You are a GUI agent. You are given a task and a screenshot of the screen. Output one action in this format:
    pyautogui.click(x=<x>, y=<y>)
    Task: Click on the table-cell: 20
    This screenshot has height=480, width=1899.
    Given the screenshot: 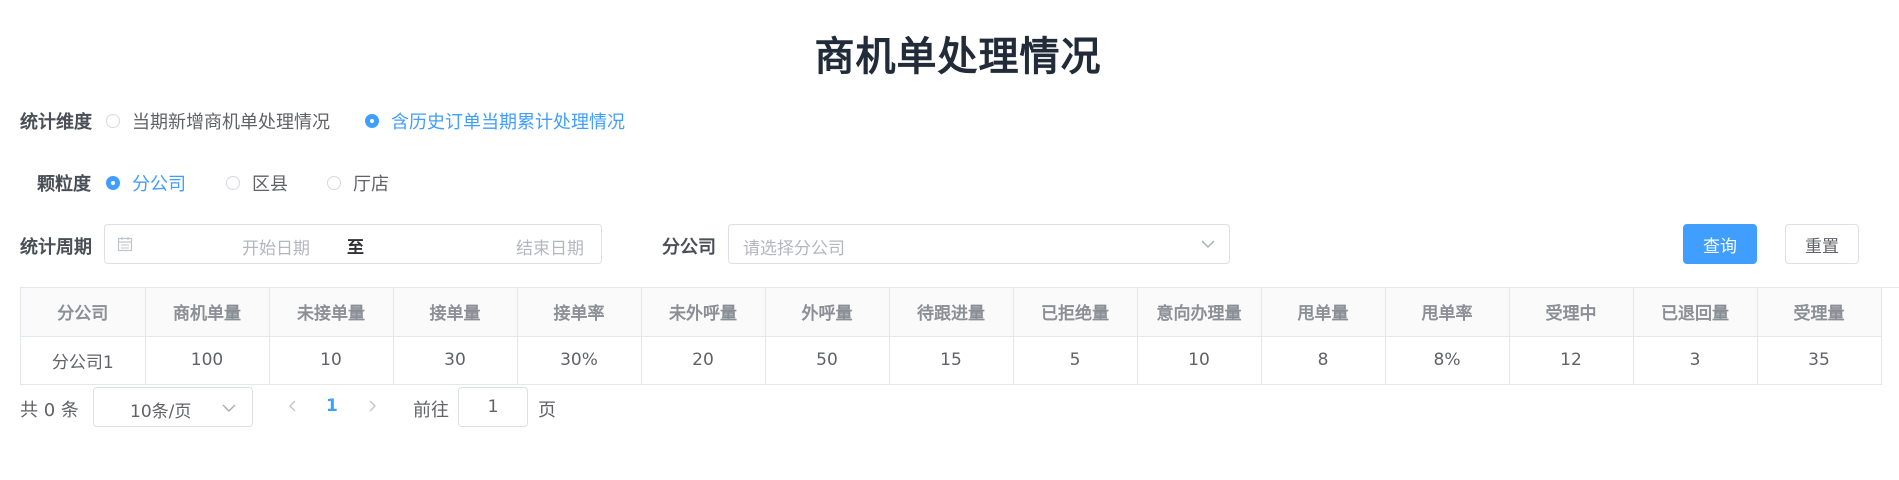 What is the action you would take?
    pyautogui.click(x=703, y=360)
    